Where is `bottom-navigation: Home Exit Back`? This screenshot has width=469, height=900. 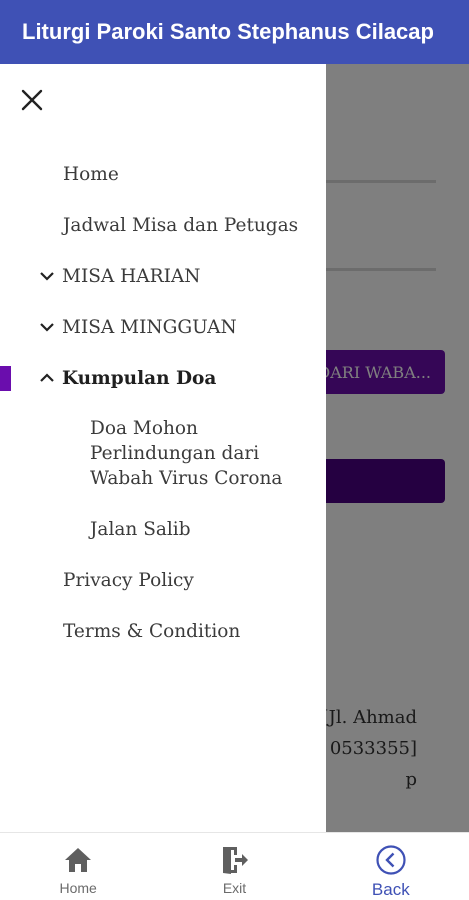
bottom-navigation: Home Exit Back is located at coordinates (234, 866).